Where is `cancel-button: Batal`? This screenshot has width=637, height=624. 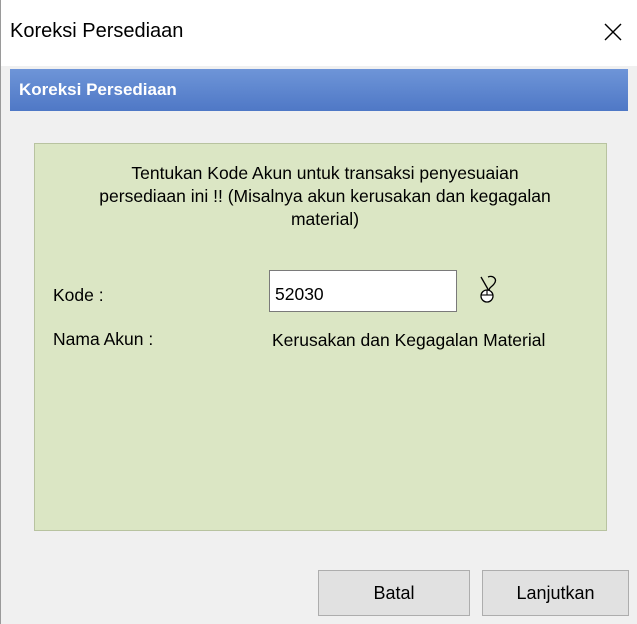 cancel-button: Batal is located at coordinates (394, 593).